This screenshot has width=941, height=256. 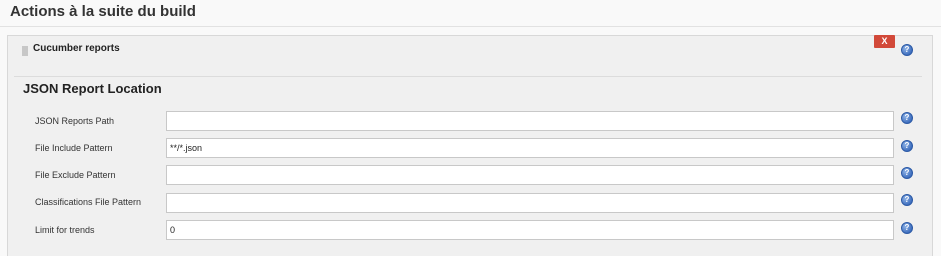 I want to click on limit-for-trends-help-icon: ?, so click(x=907, y=228).